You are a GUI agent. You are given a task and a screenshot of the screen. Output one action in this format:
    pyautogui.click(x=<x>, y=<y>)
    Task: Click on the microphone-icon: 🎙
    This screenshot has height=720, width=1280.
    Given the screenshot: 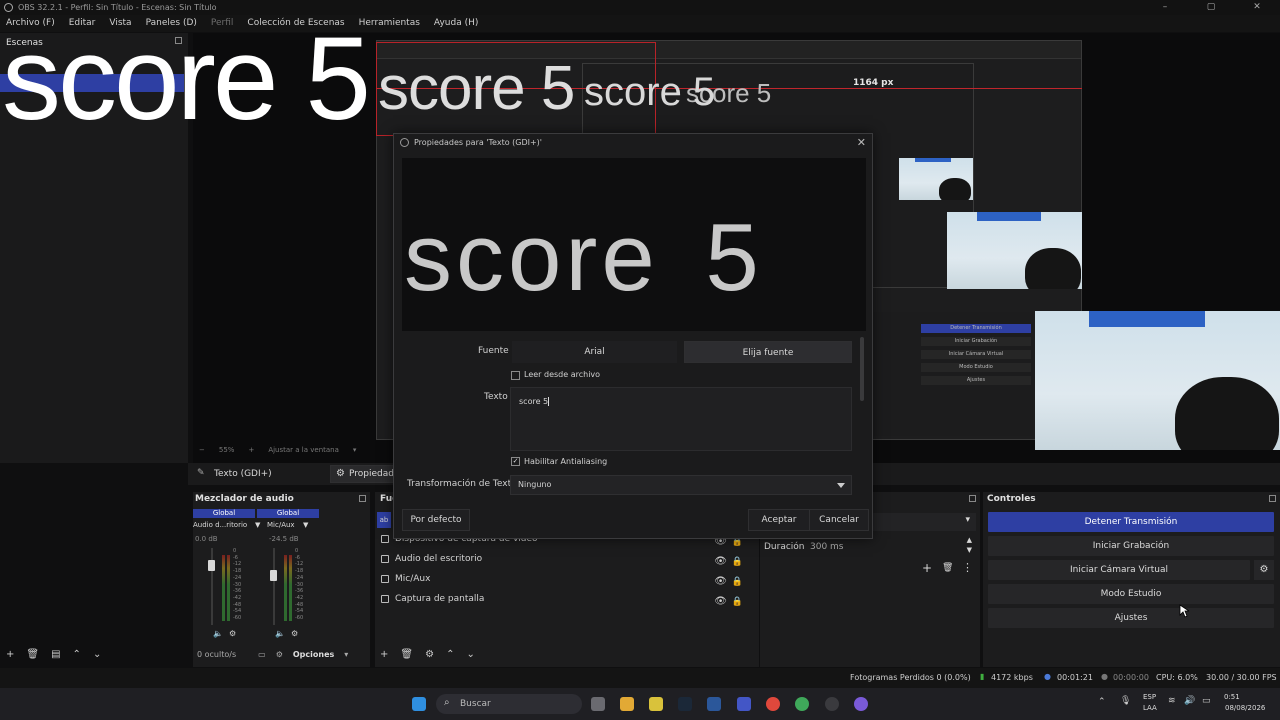 What is the action you would take?
    pyautogui.click(x=1125, y=701)
    